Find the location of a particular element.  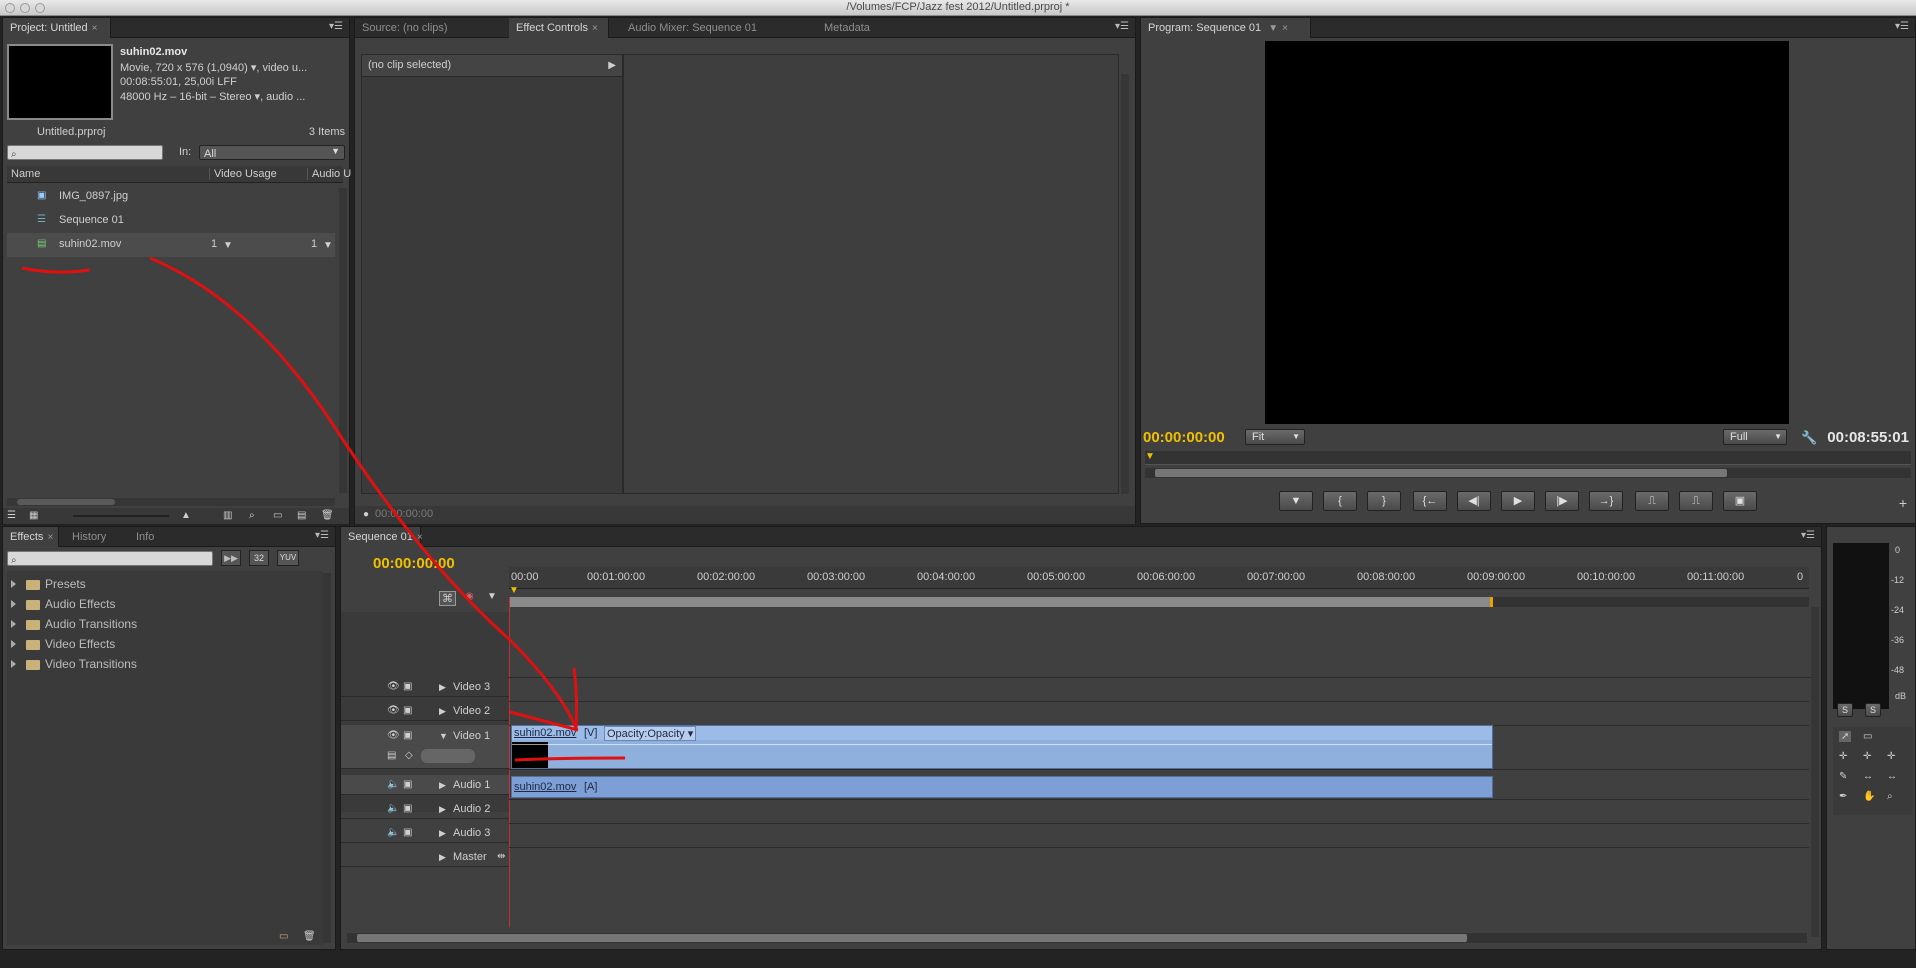

hand-tool-icon: ✋ is located at coordinates (1869, 796).